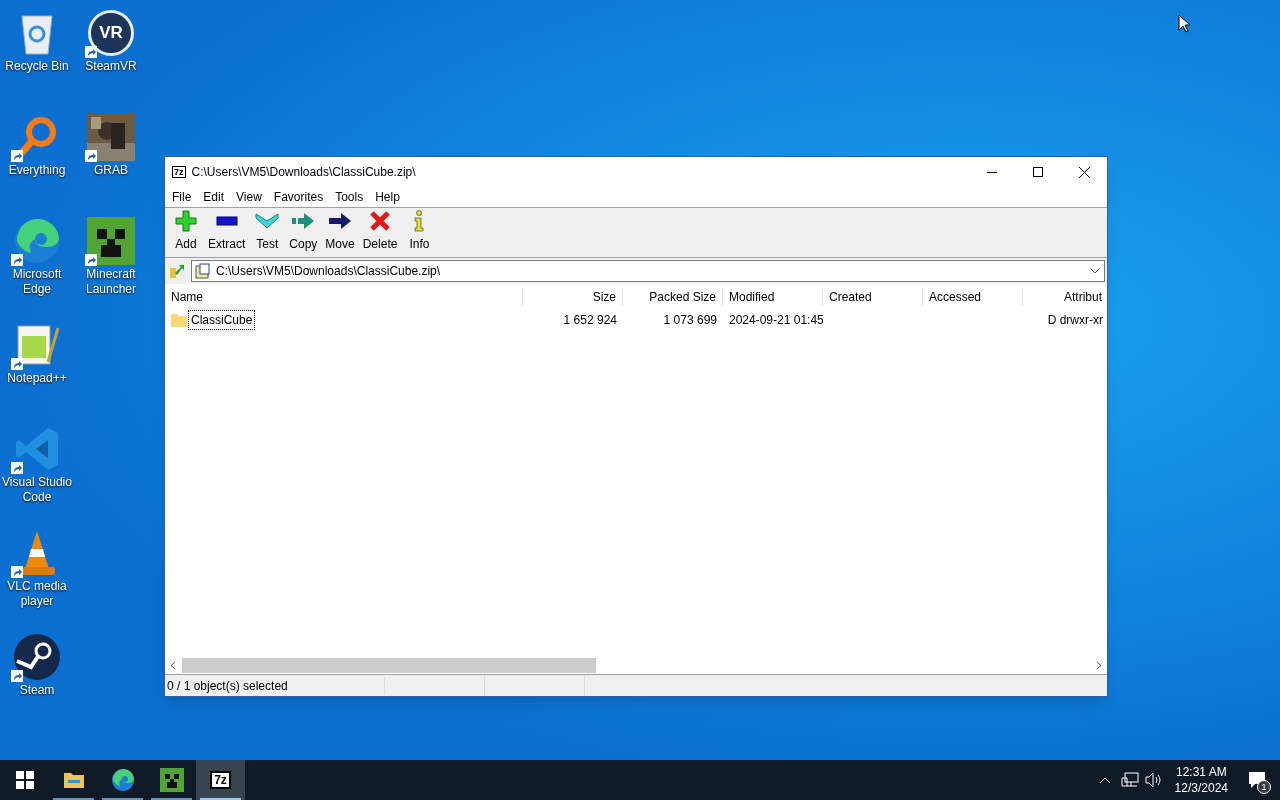  Describe the element at coordinates (186, 220) in the screenshot. I see `plus-icon` at that location.